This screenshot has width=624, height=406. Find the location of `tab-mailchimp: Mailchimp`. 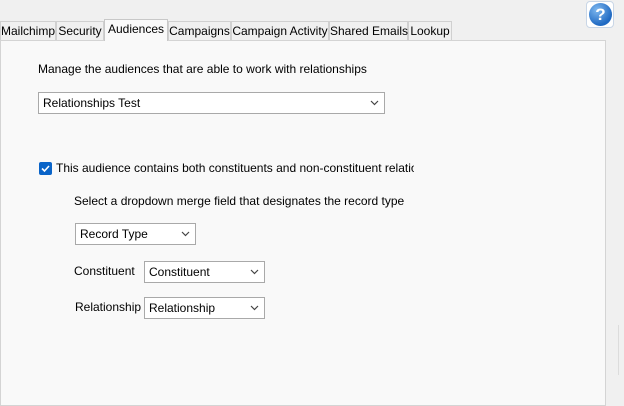

tab-mailchimp: Mailchimp is located at coordinates (28, 30).